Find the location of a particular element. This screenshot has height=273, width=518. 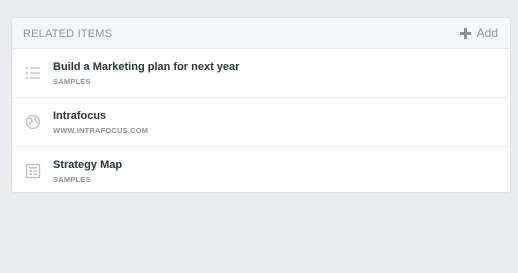

list-icon is located at coordinates (33, 73).